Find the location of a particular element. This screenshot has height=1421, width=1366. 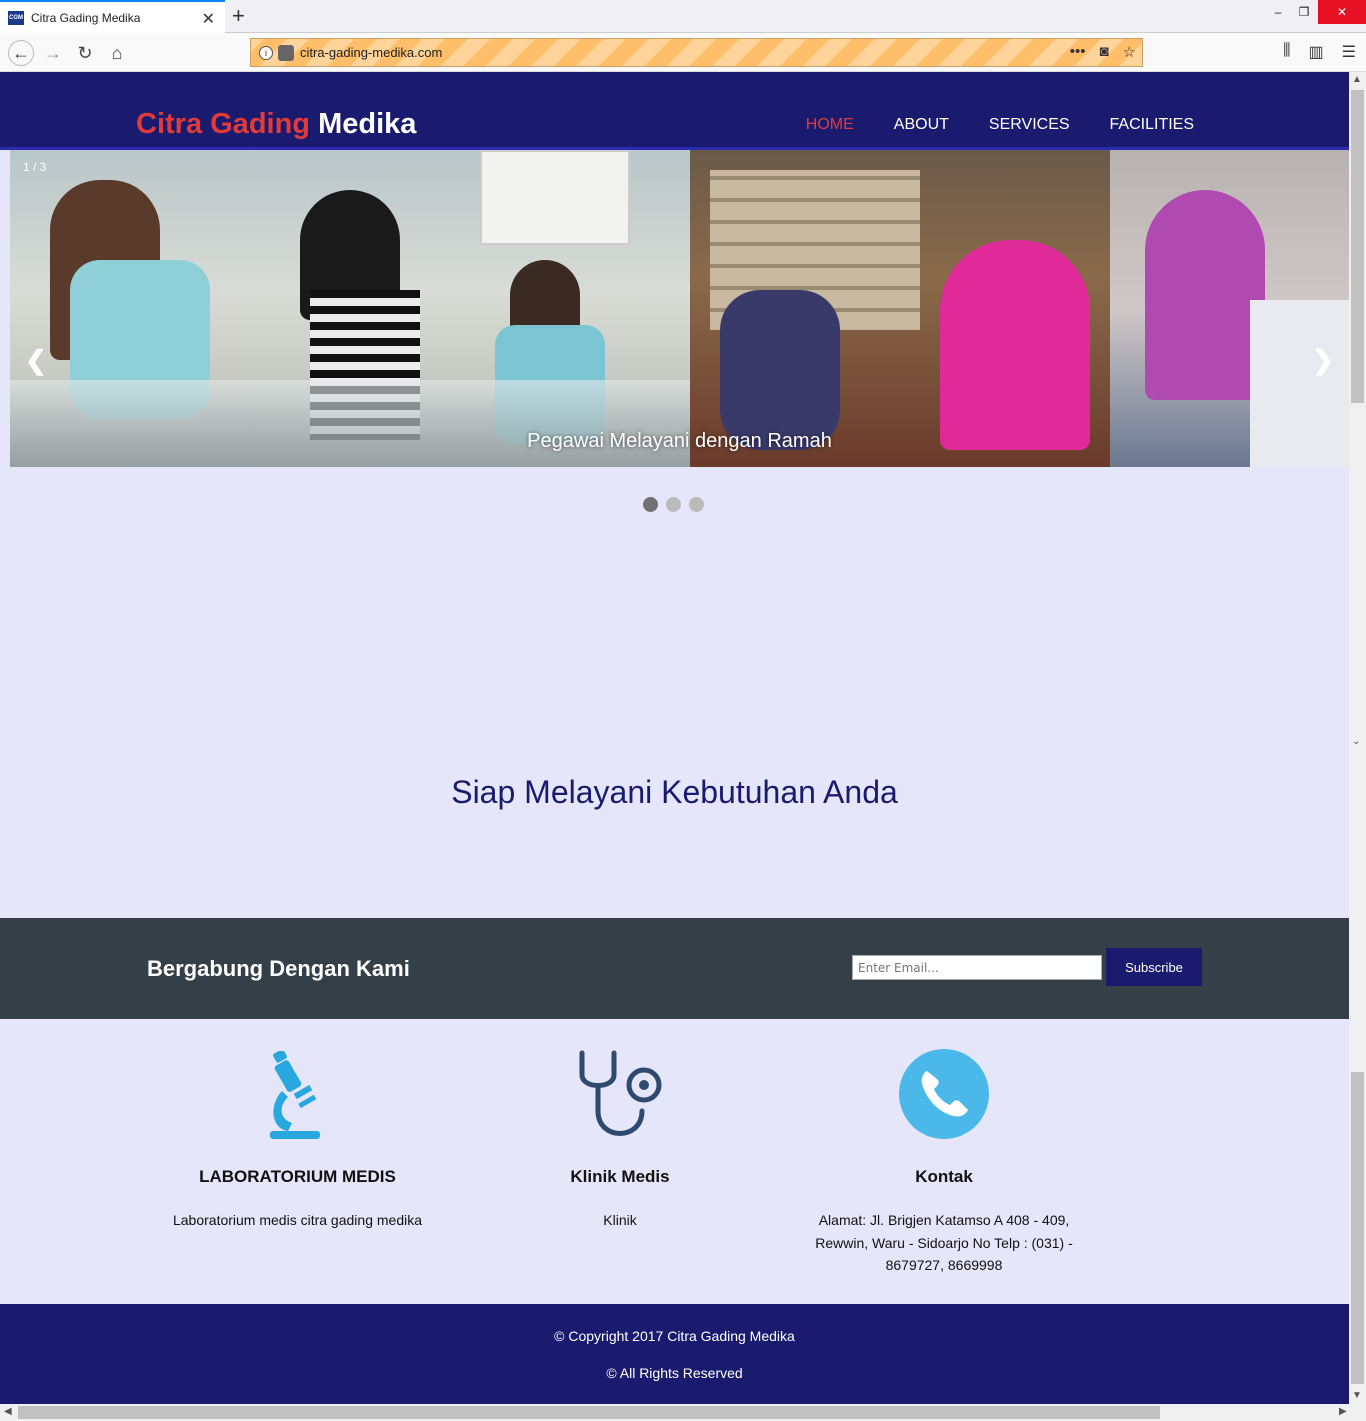

newsletter-title: Bergabung Dengan Kami is located at coordinates (278, 968).